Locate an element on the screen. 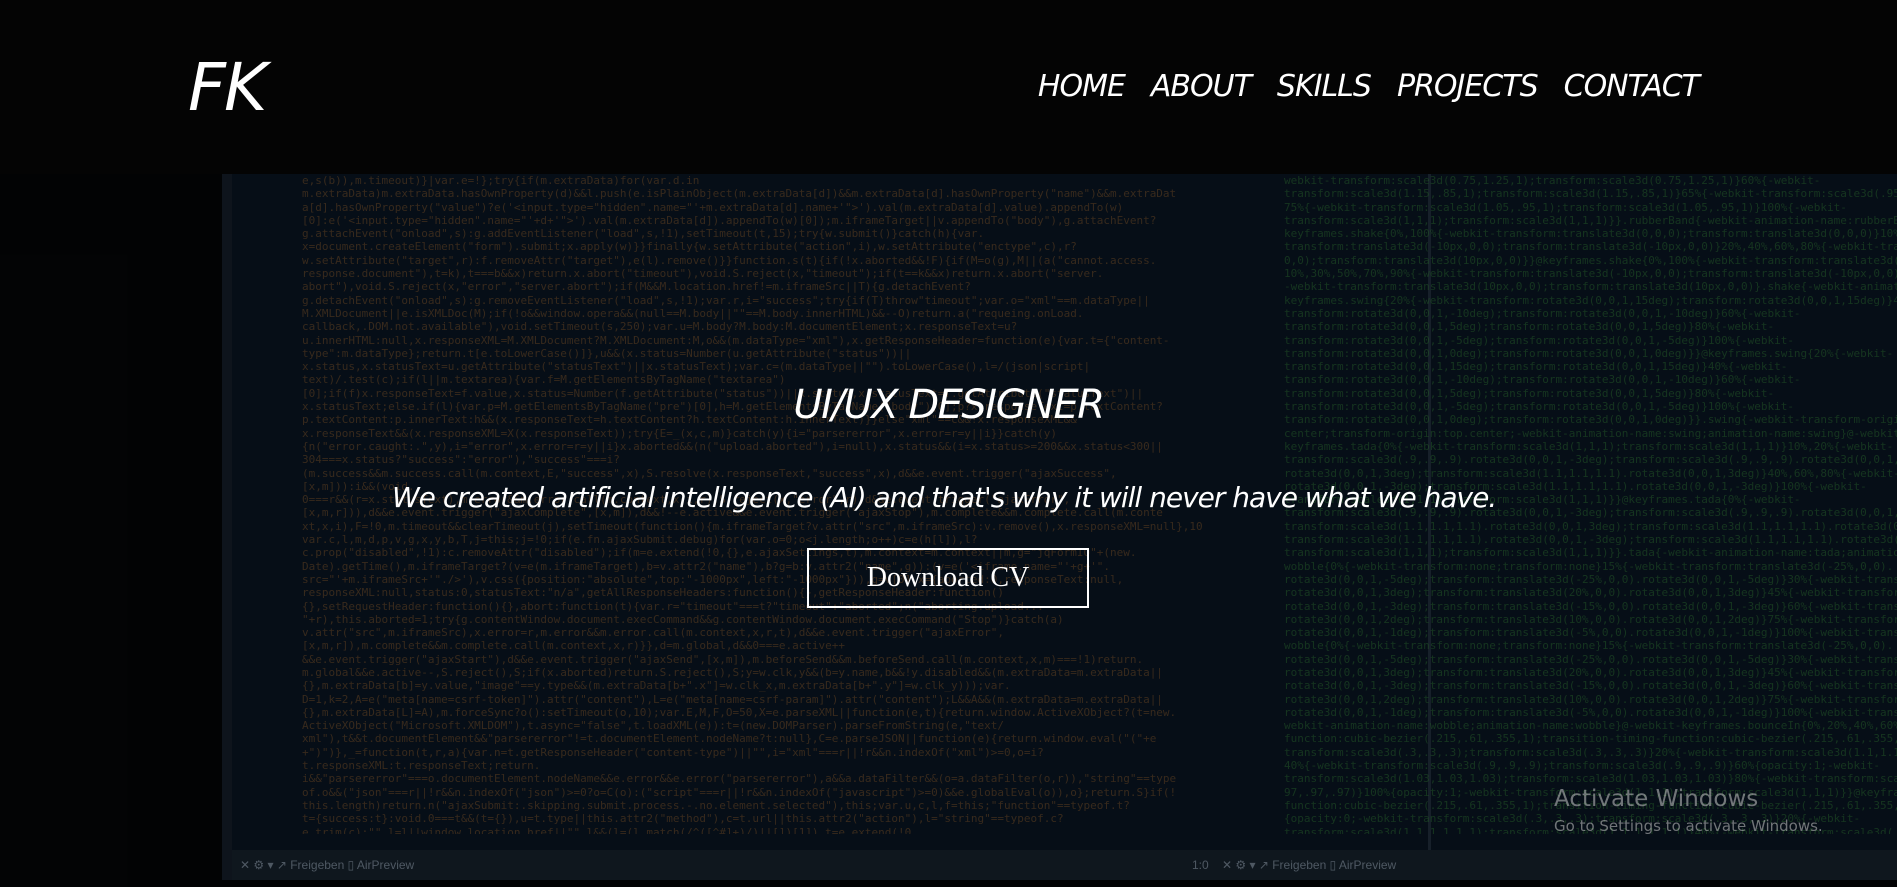 The height and width of the screenshot is (887, 1897). nav-link-contact: CONTACT is located at coordinates (1632, 87).